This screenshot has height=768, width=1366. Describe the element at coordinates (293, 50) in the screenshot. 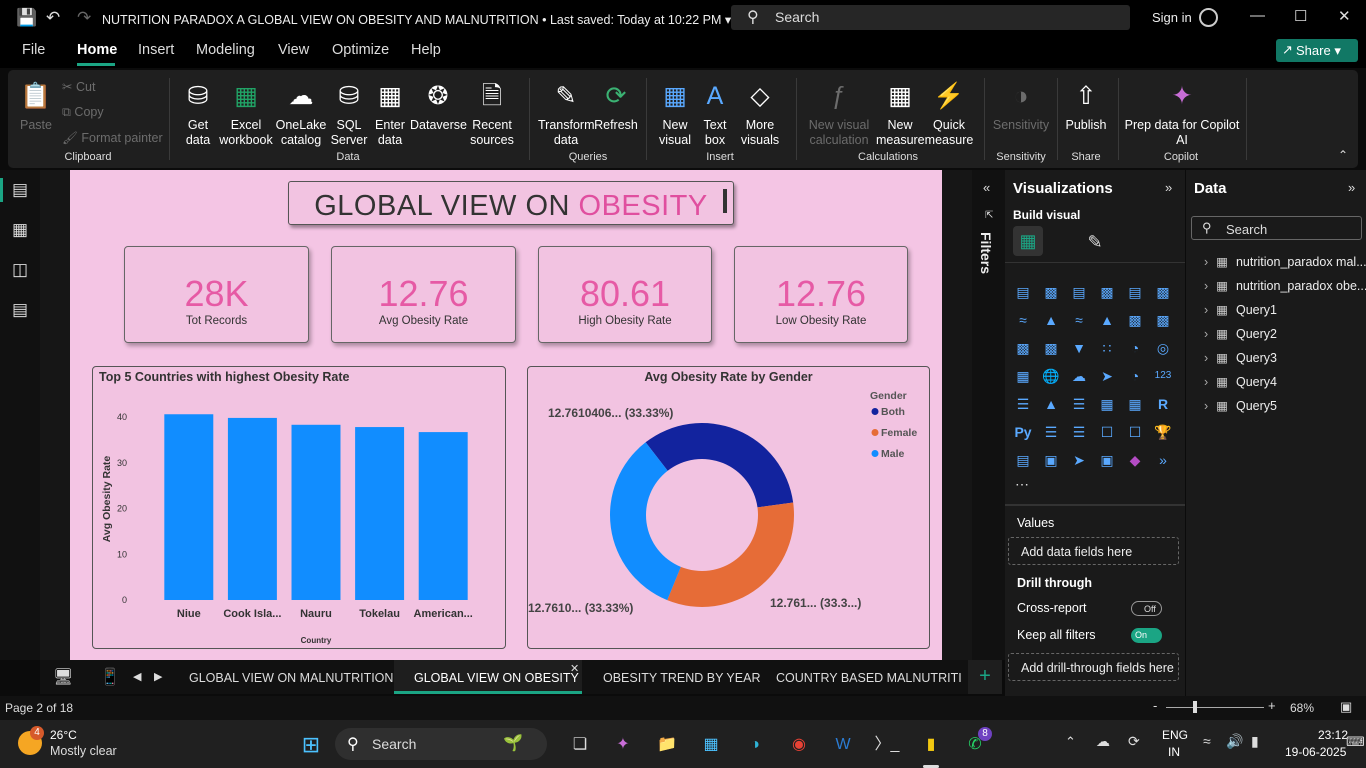

I see `menu-view: View` at that location.